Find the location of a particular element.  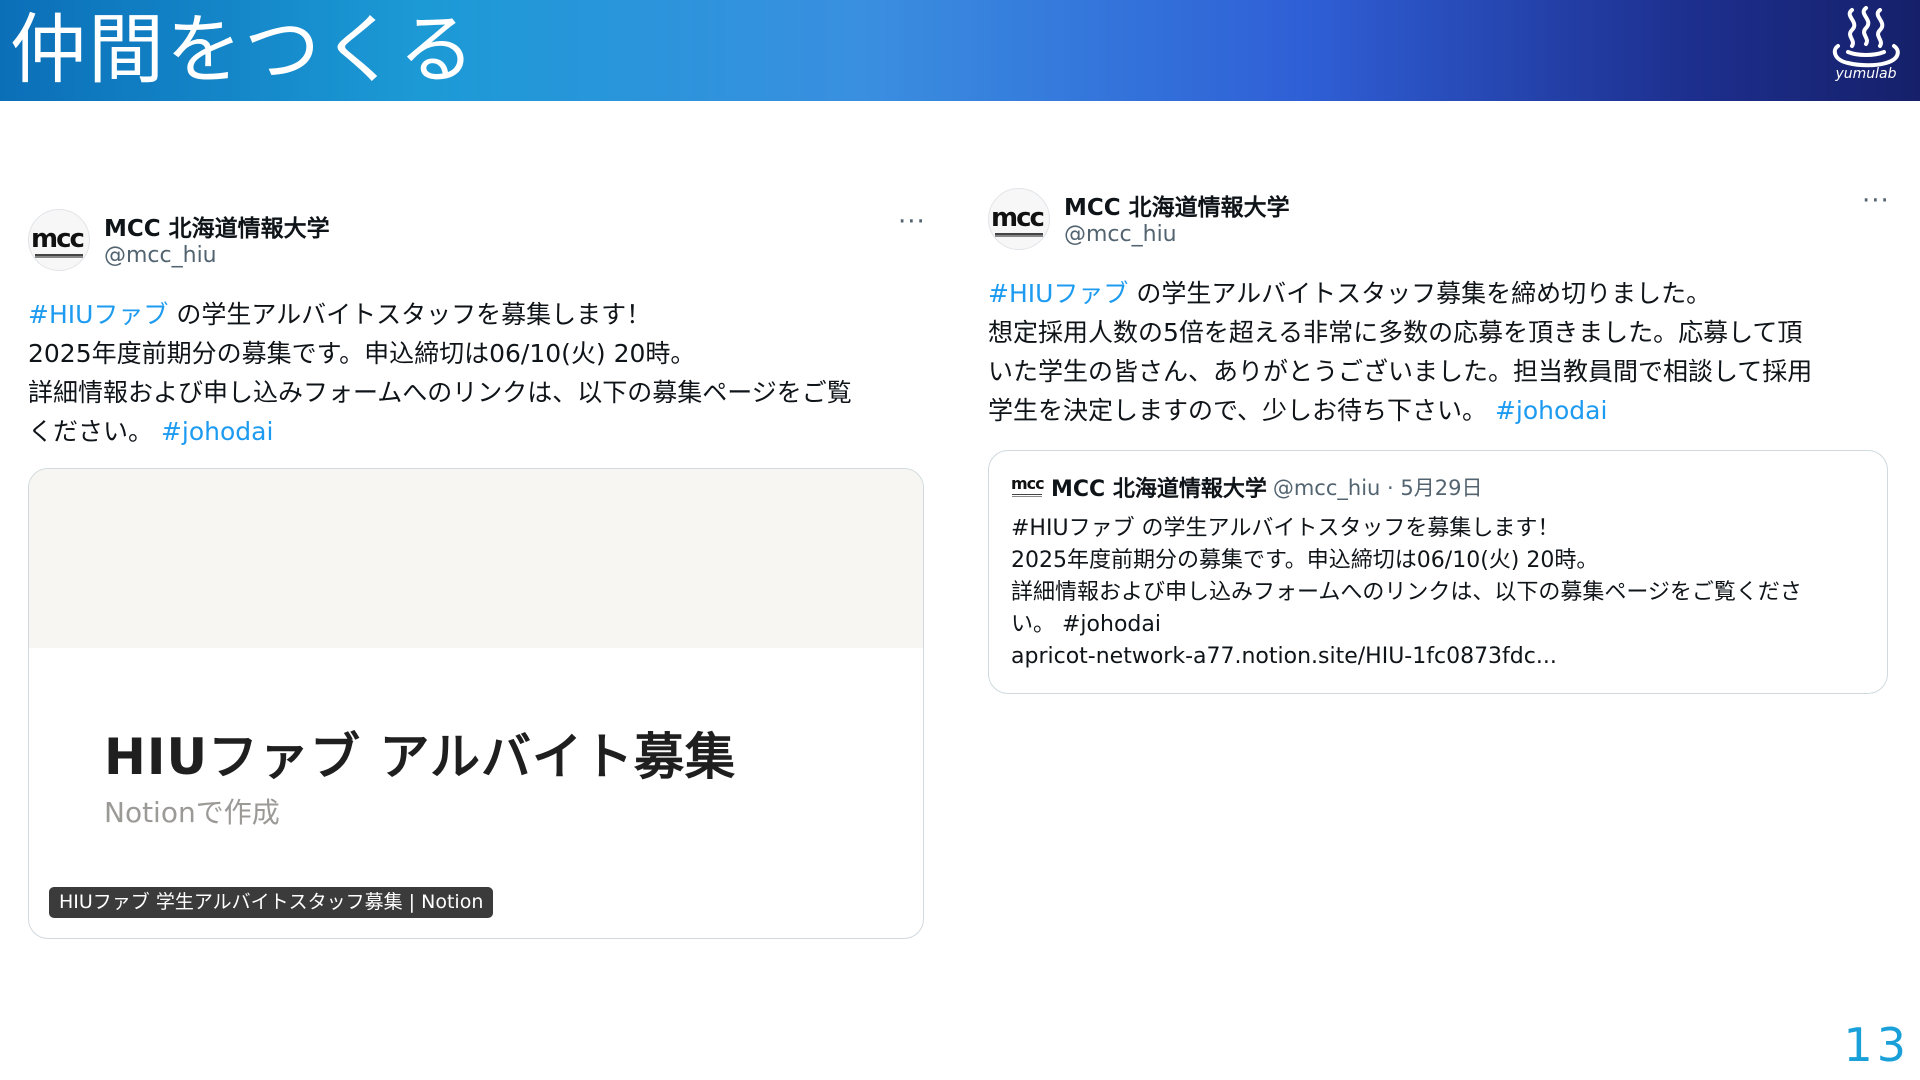

slide-title: 仲間をつくる is located at coordinates (243, 49).